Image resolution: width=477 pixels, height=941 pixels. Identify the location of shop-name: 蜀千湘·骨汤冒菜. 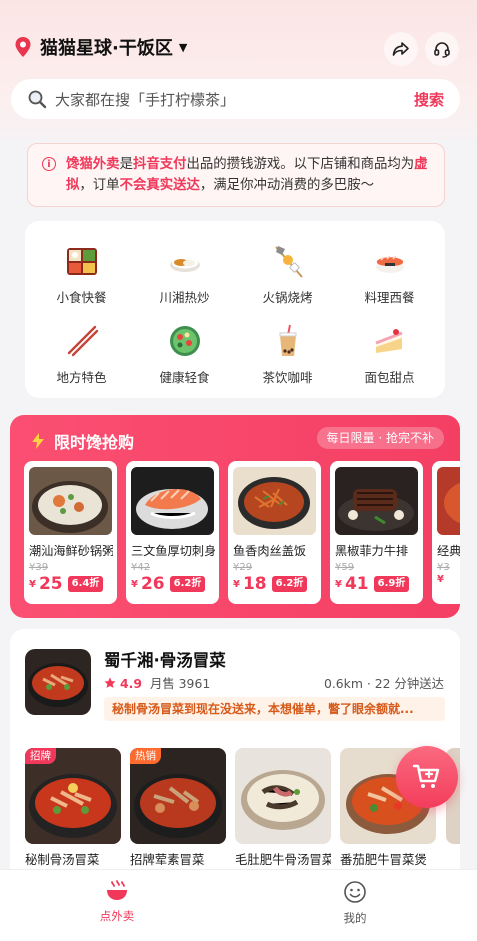
(165, 660).